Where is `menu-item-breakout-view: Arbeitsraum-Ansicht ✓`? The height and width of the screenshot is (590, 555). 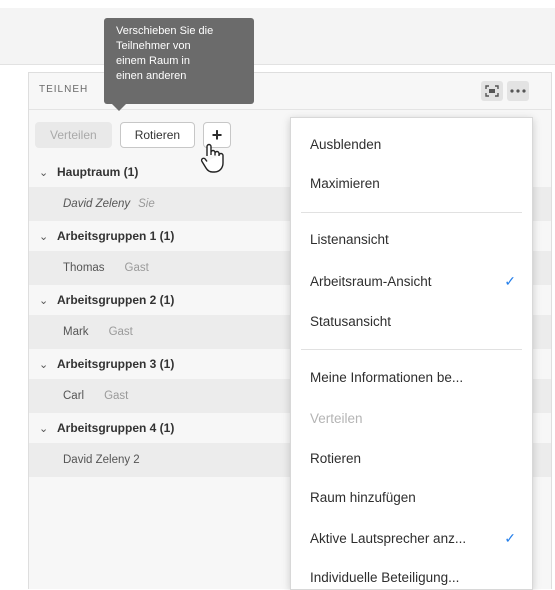
menu-item-breakout-view: Arbeitsraum-Ansicht ✓ is located at coordinates (411, 281).